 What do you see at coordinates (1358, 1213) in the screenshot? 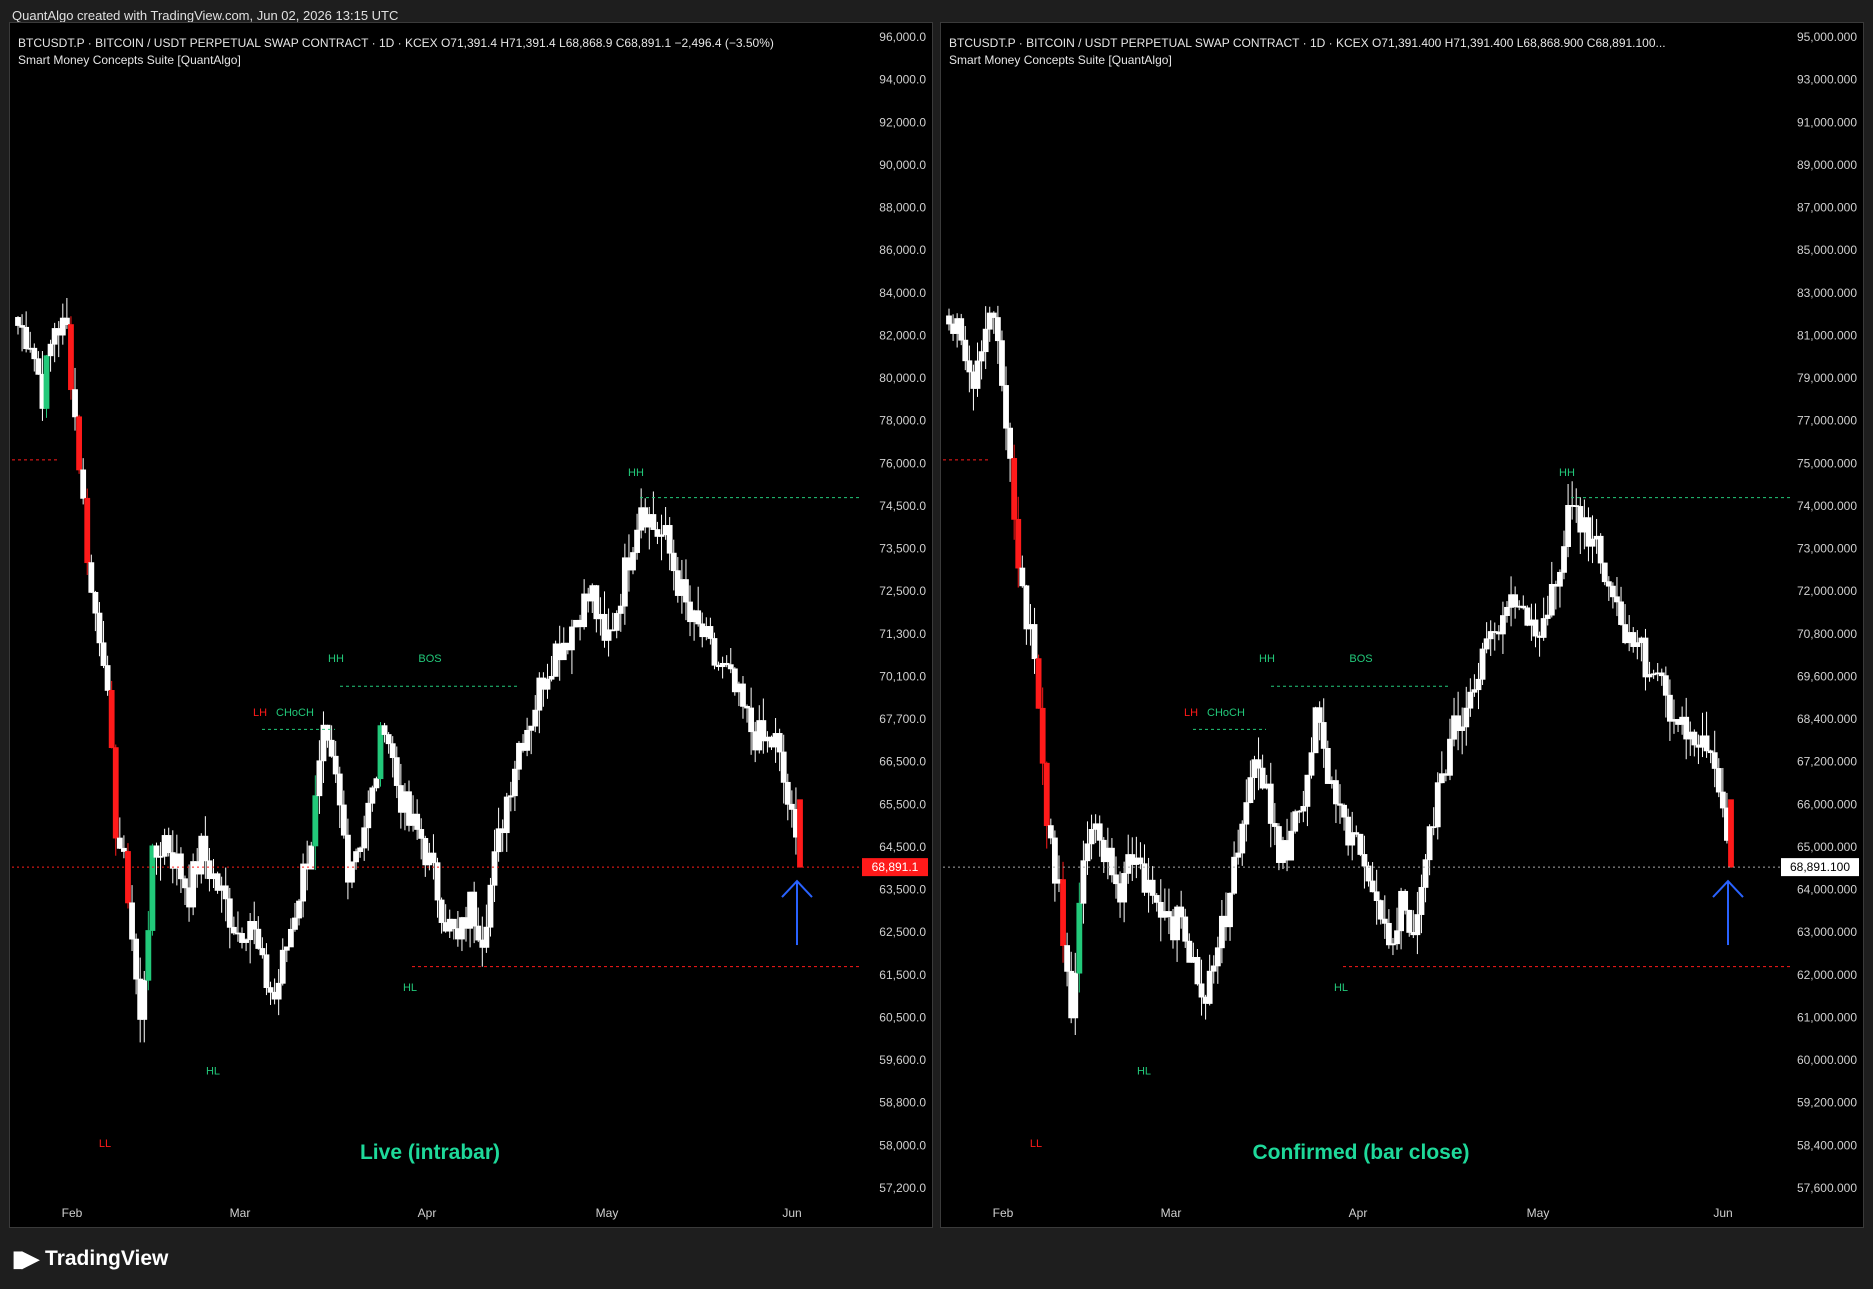
I see `x-tick-label: Apr` at bounding box center [1358, 1213].